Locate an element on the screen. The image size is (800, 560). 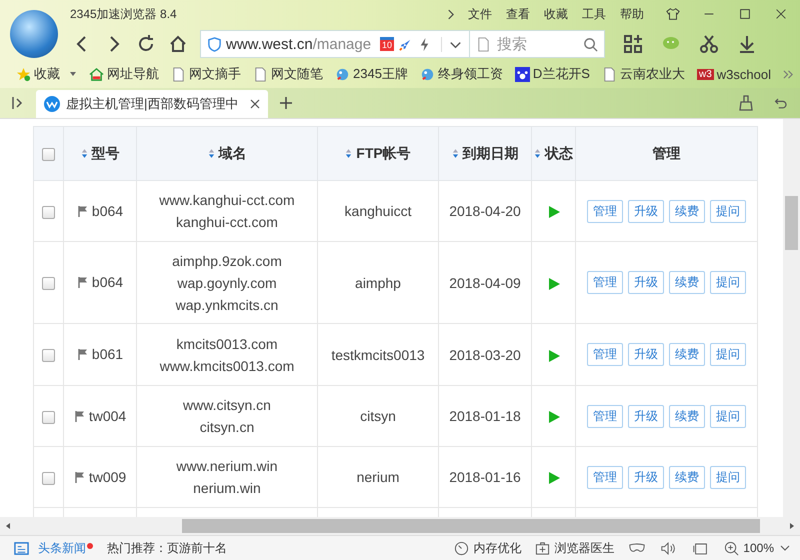
scissors-icon is located at coordinates (709, 44).